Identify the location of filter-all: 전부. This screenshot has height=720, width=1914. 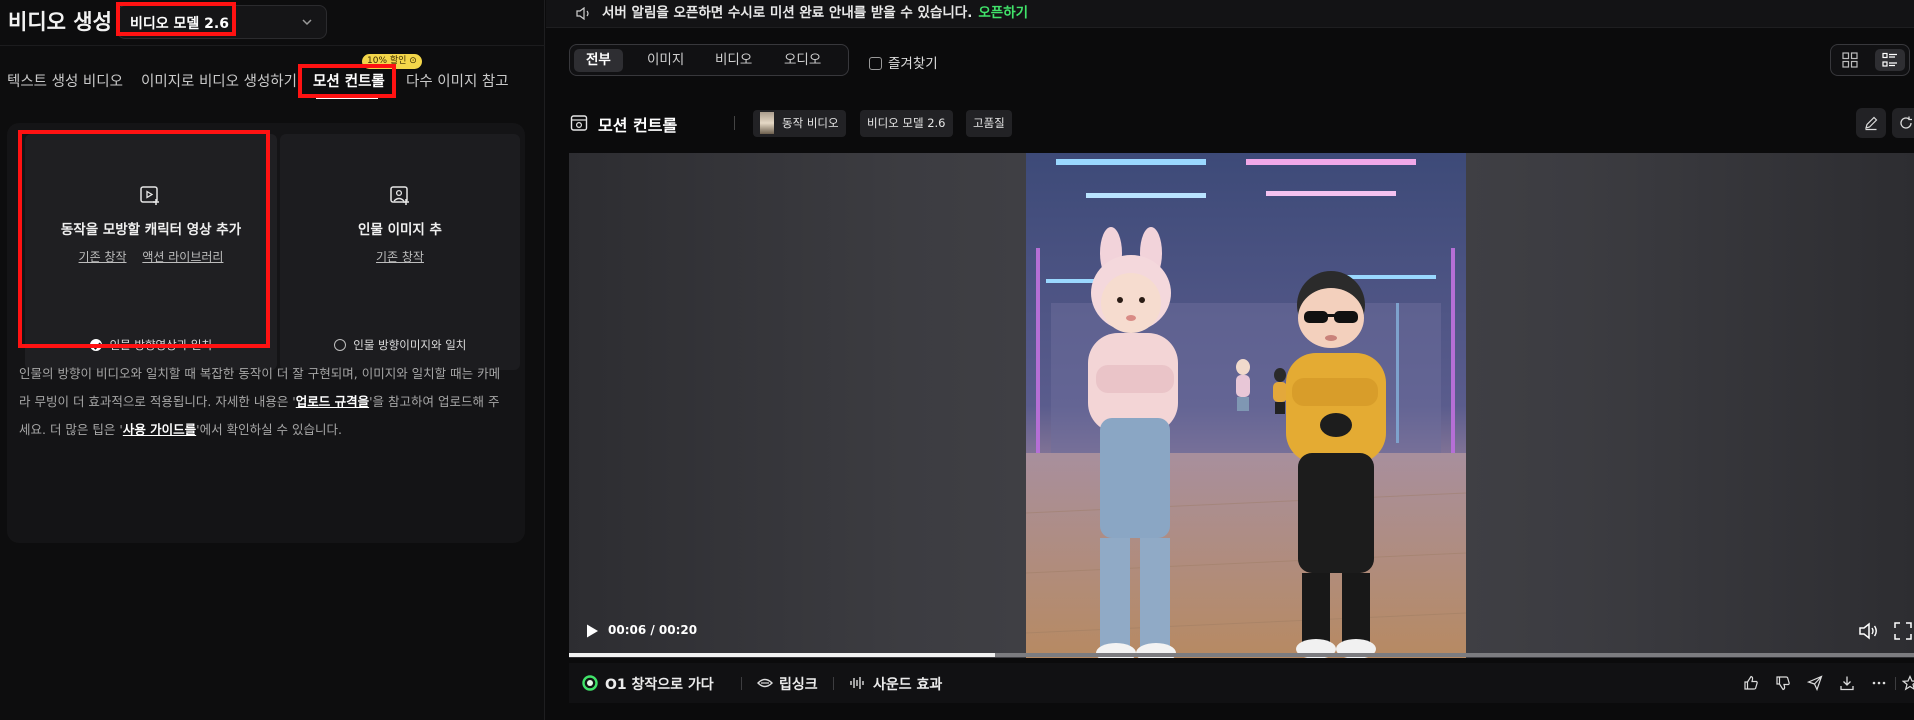
(598, 60).